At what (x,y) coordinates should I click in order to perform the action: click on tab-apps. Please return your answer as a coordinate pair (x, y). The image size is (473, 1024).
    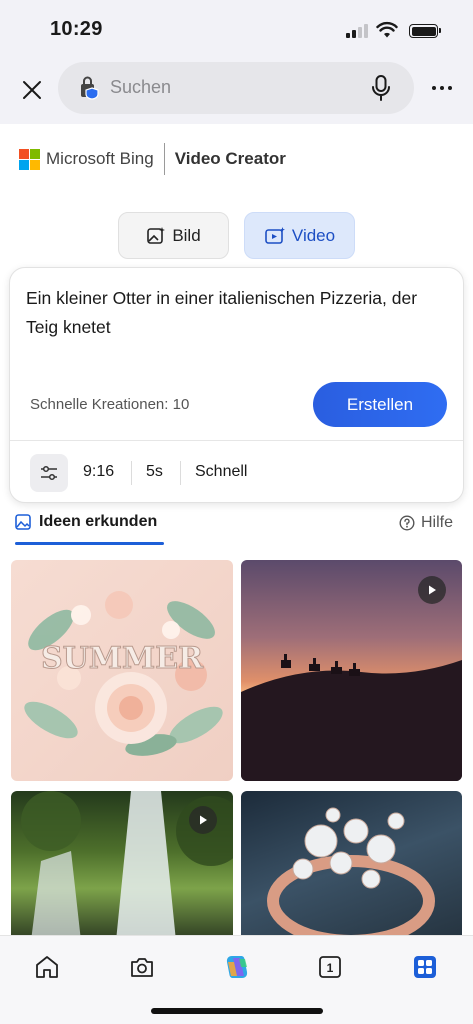
    Looking at the image, I should click on (425, 967).